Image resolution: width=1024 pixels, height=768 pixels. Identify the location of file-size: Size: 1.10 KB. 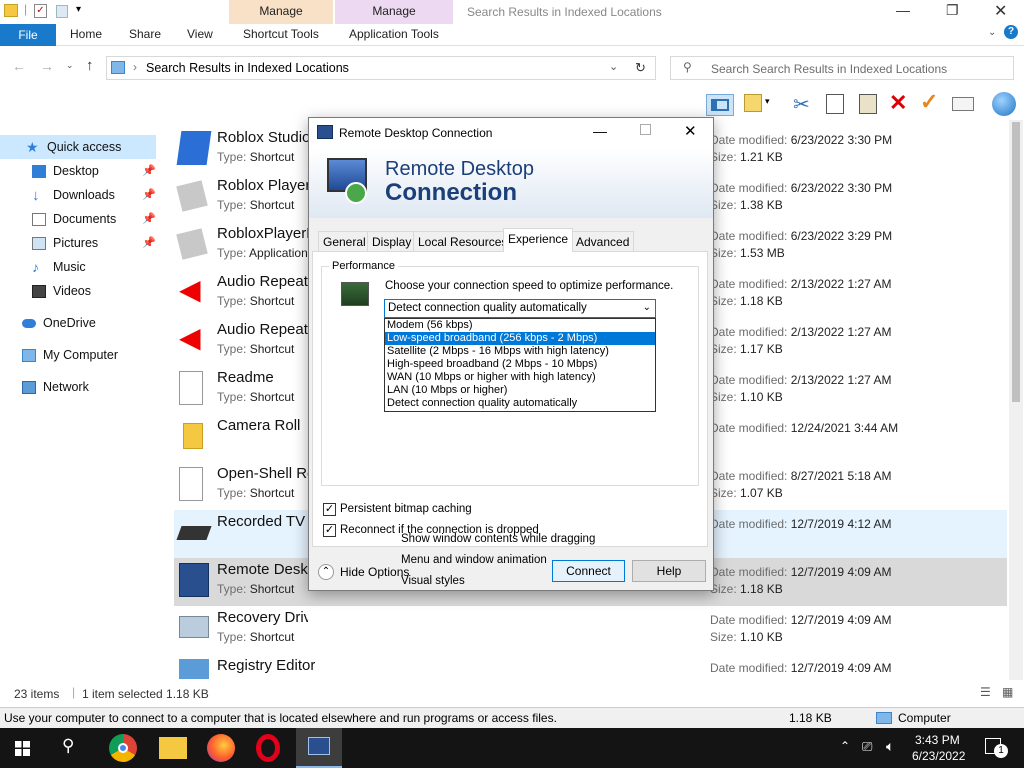
(746, 397).